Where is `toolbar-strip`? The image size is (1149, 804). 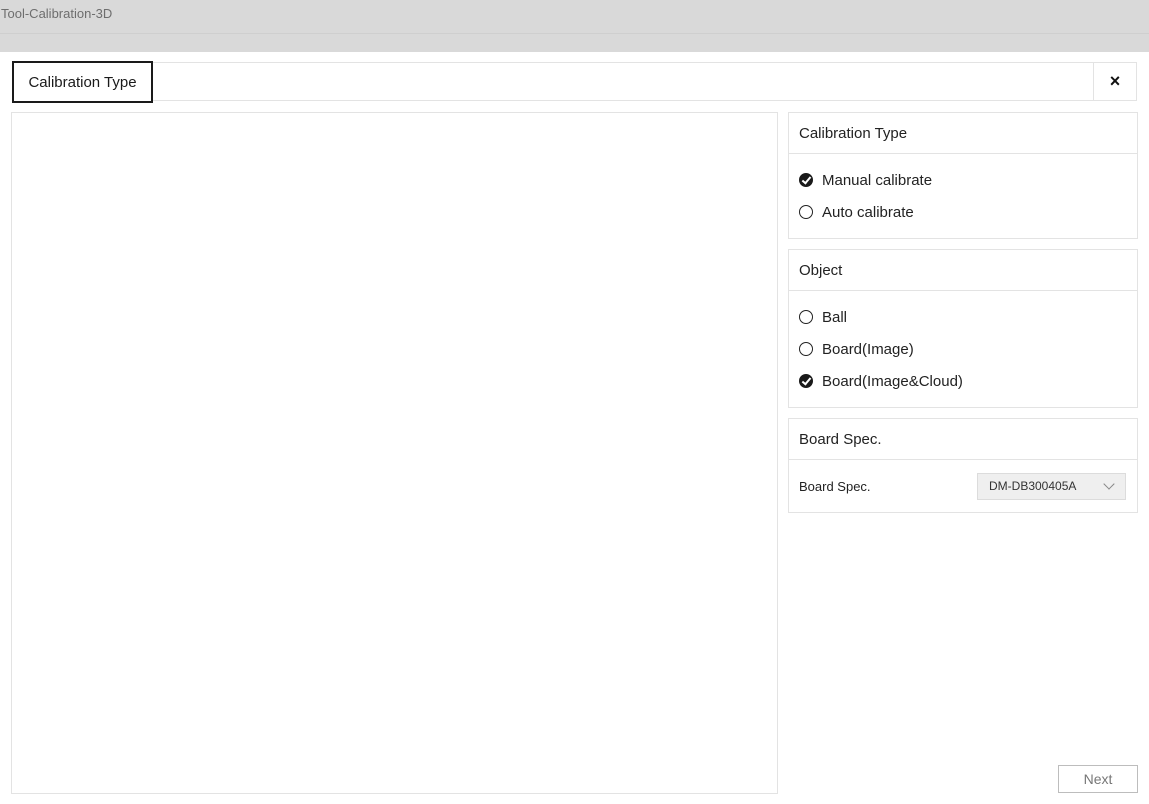 toolbar-strip is located at coordinates (574, 43).